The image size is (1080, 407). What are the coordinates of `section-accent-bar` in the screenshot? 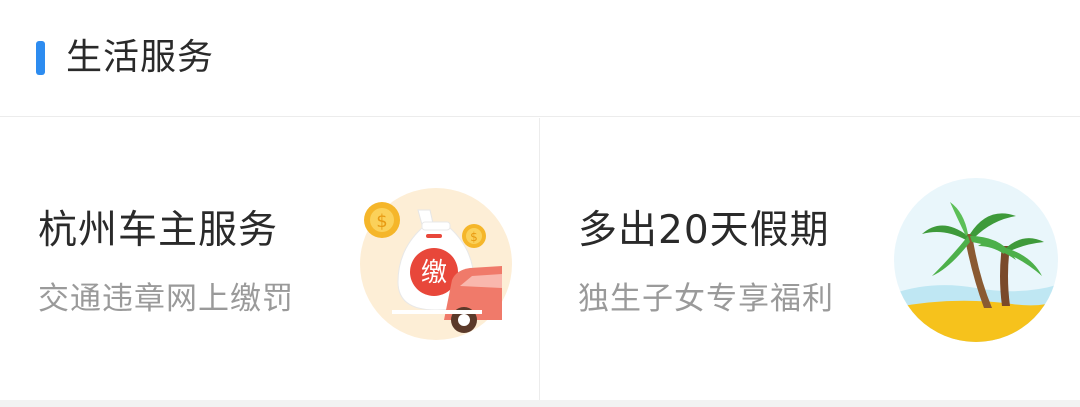 It's located at (40, 58).